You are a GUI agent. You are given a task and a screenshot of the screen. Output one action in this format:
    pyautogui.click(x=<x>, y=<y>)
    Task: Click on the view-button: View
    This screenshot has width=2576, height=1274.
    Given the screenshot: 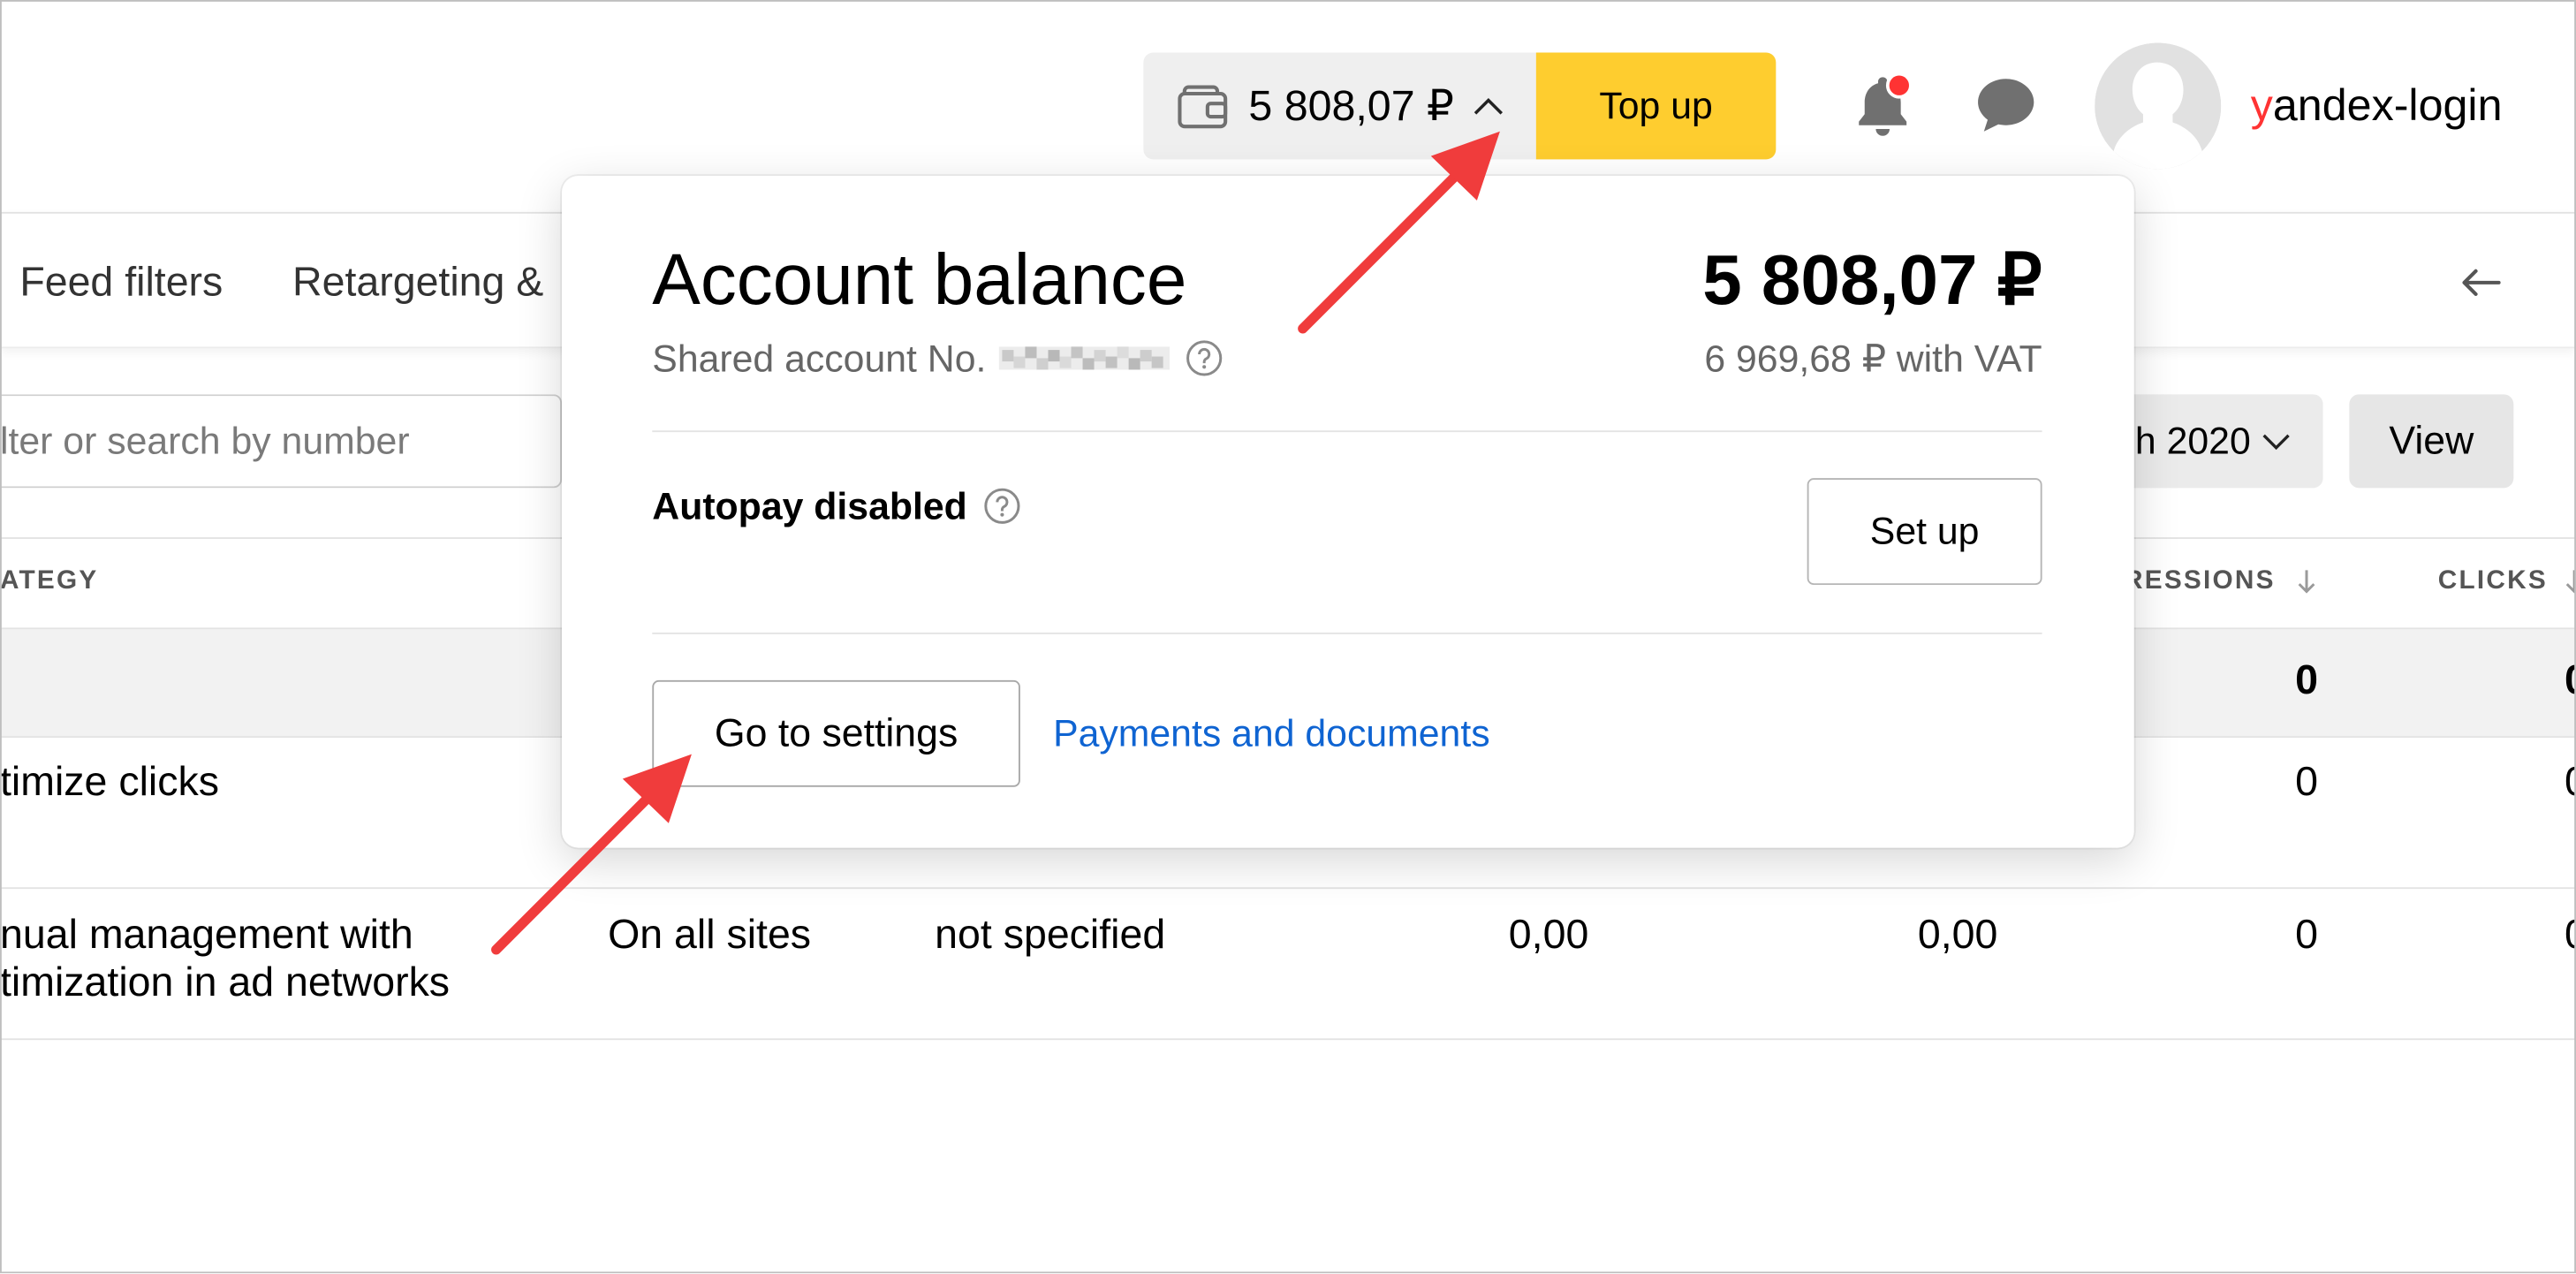 What is the action you would take?
    pyautogui.click(x=2432, y=441)
    